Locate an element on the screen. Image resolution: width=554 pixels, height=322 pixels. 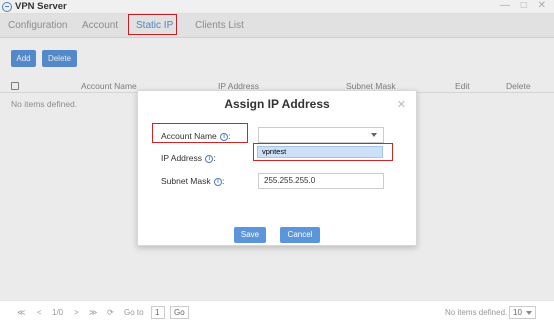
title-bar: VPN Server — □ ✕ is located at coordinates (277, 7).